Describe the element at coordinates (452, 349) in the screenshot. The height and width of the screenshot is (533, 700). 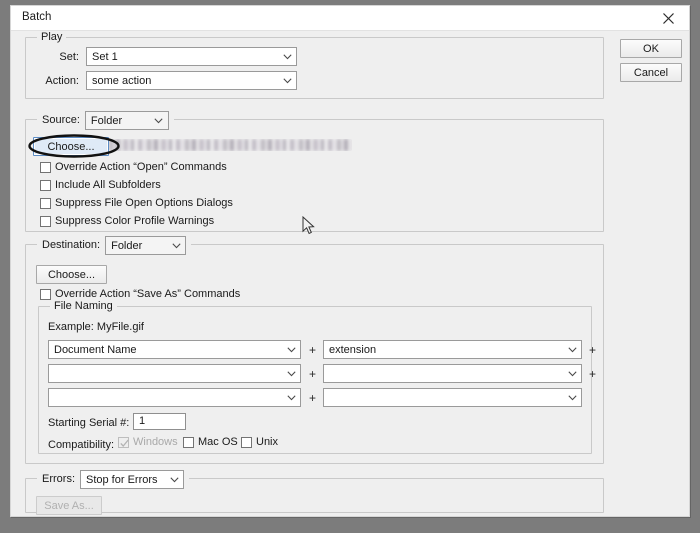
I see `file-naming-row-1-right-select: extension` at that location.